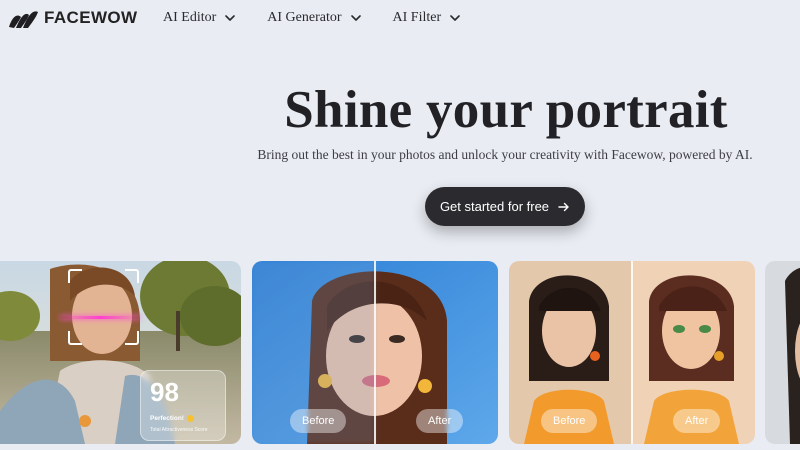 The width and height of the screenshot is (800, 450). Describe the element at coordinates (563, 206) in the screenshot. I see `arrow-right-icon` at that location.